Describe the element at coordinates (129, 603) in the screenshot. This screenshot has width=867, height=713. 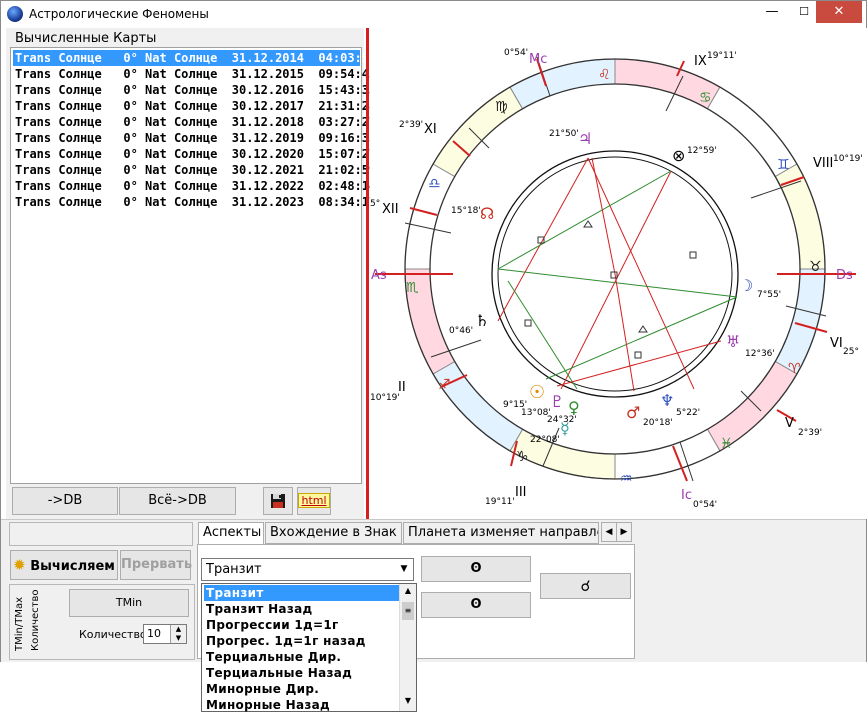
I see `tmin-button: TMin` at that location.